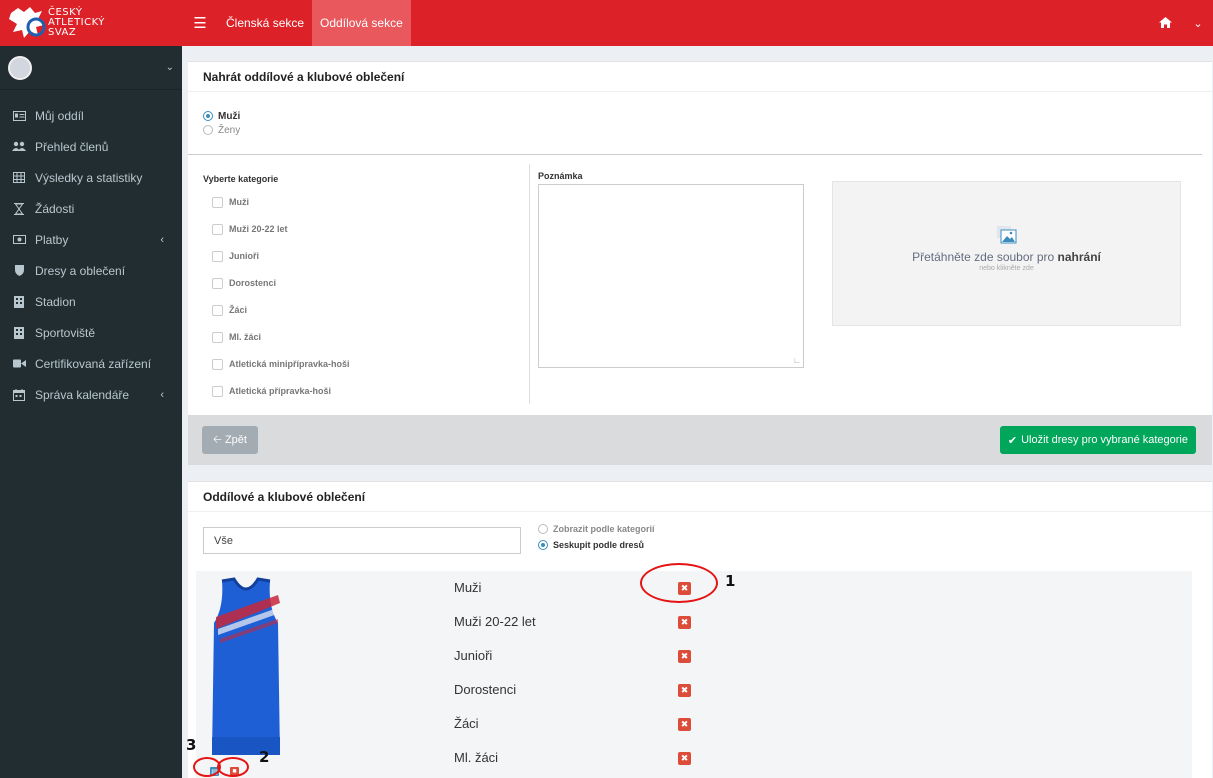 Image resolution: width=1213 pixels, height=778 pixels. Describe the element at coordinates (65, 332) in the screenshot. I see `sidebar-item-label: Sportoviště` at that location.